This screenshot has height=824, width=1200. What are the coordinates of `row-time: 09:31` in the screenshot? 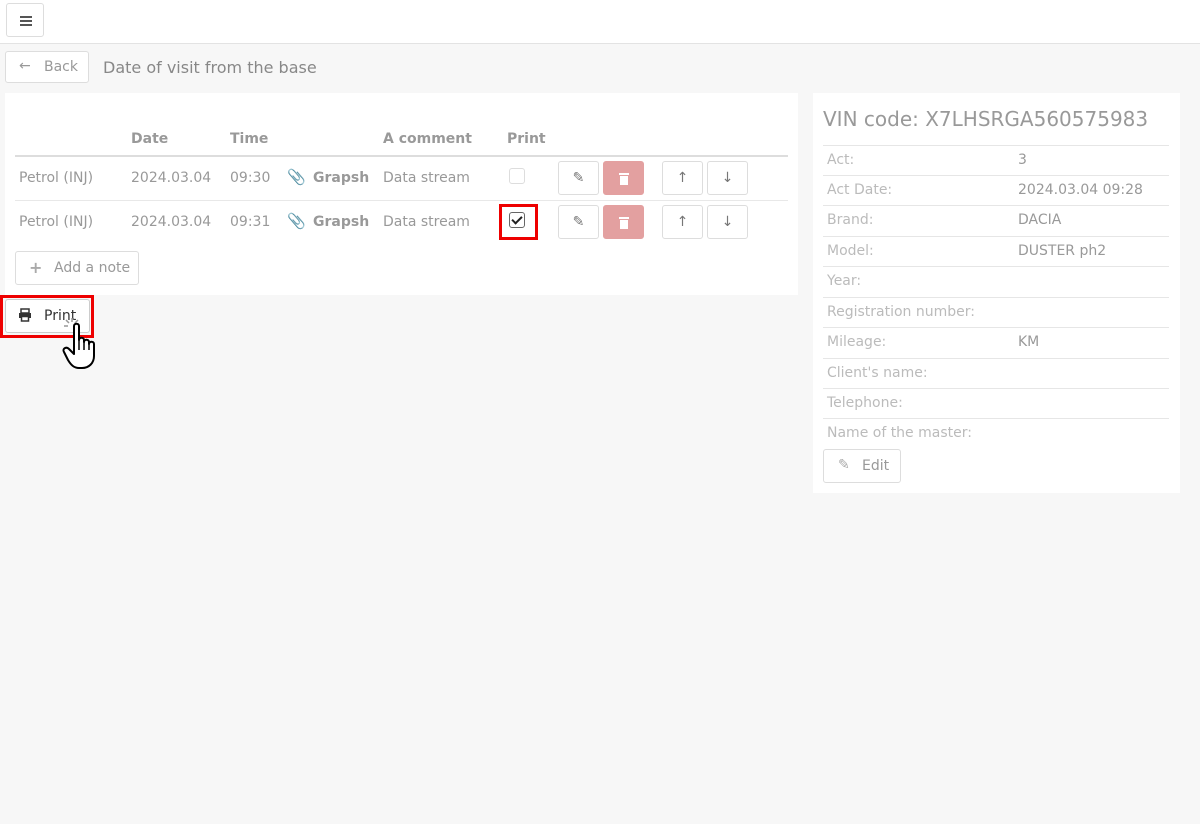 It's located at (250, 222).